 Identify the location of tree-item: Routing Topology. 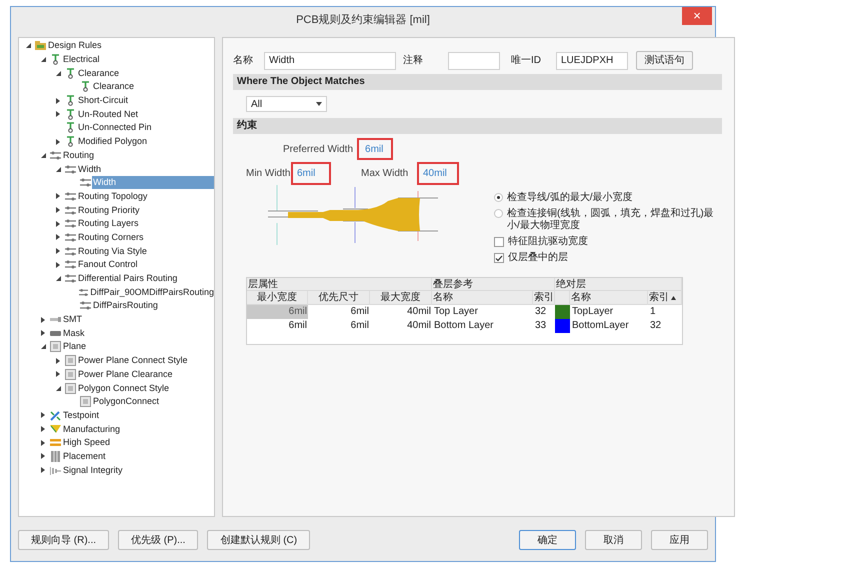
(112, 196).